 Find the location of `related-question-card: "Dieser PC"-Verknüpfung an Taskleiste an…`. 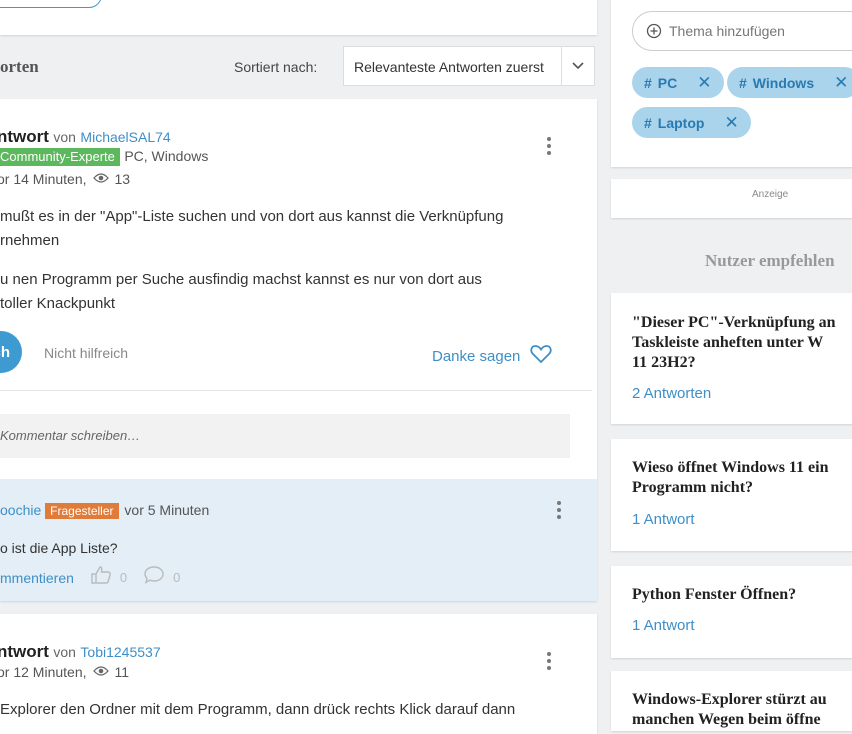

related-question-card: "Dieser PC"-Verknüpfung an Taskleiste an… is located at coordinates (731, 358).